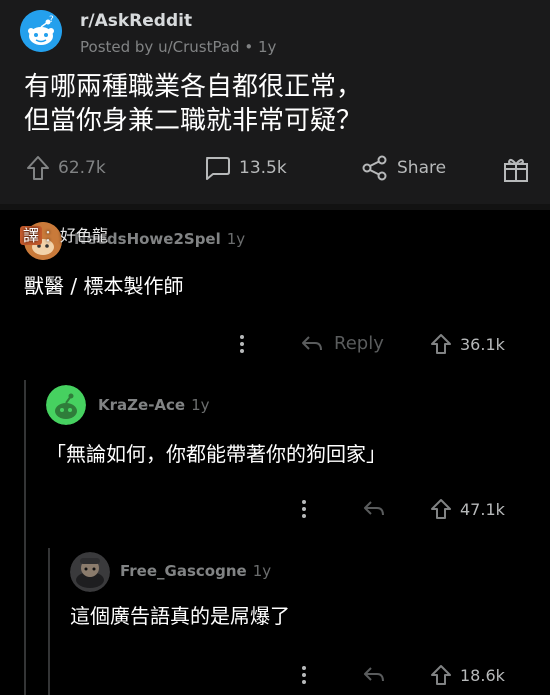 The image size is (550, 695). Describe the element at coordinates (482, 675) in the screenshot. I see `comment-3-vote-count: 18.6k` at that location.